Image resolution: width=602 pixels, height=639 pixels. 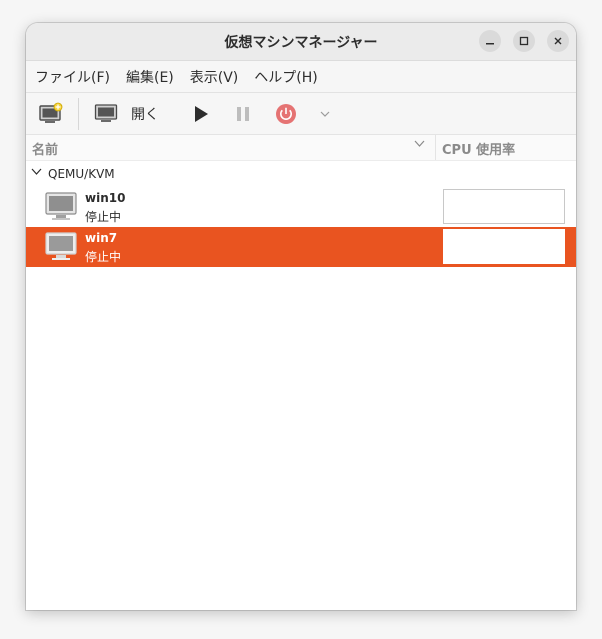 I want to click on column-header-cpu: CPU 使用率, so click(x=478, y=148).